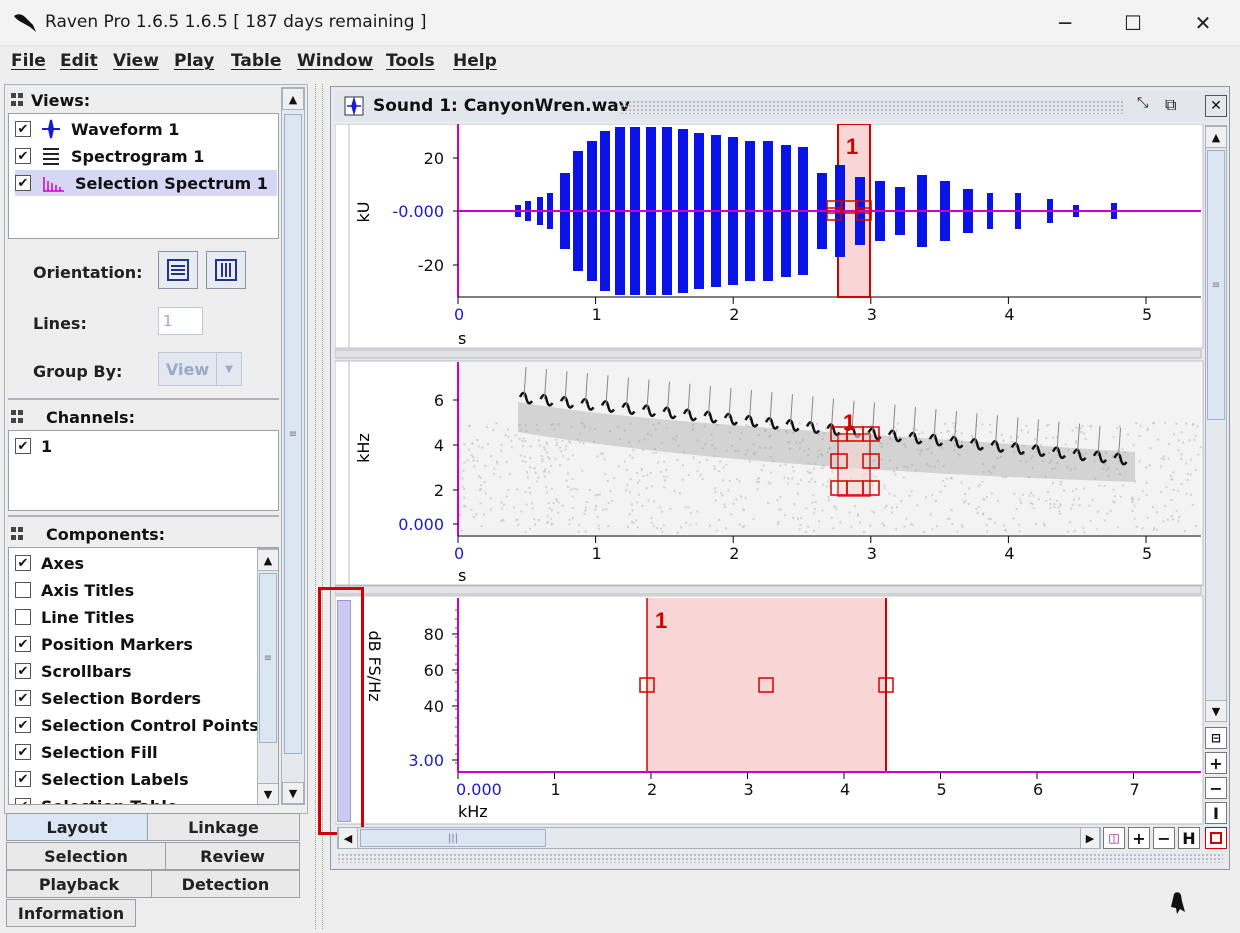  What do you see at coordinates (28, 61) in the screenshot?
I see `menu-file: File` at bounding box center [28, 61].